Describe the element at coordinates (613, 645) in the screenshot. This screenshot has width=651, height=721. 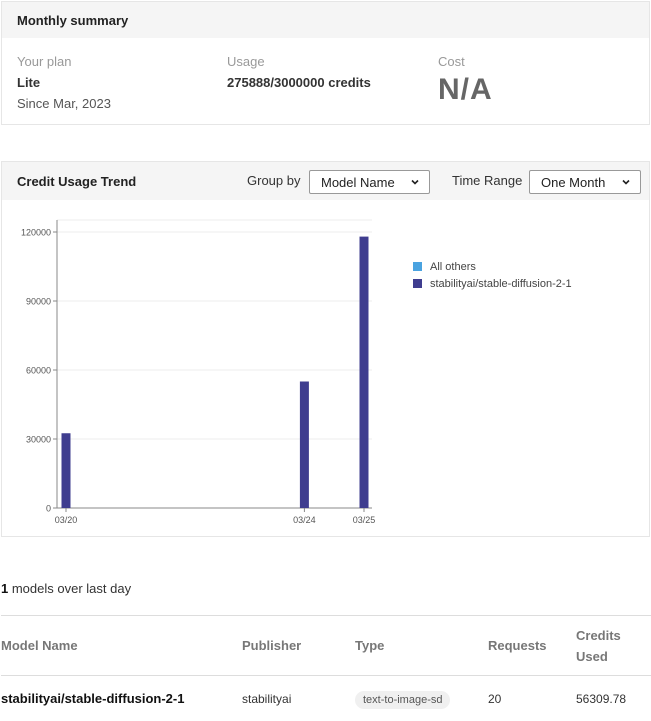
I see `column-header-credits-used: Credits Used` at that location.